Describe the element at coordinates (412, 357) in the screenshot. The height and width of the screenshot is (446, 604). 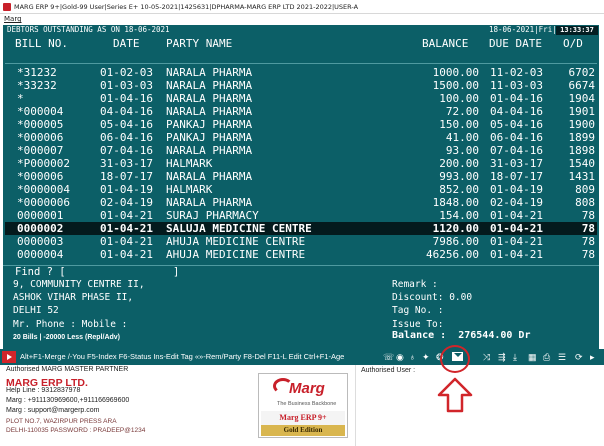
I see `bulb-icon: ♁` at that location.